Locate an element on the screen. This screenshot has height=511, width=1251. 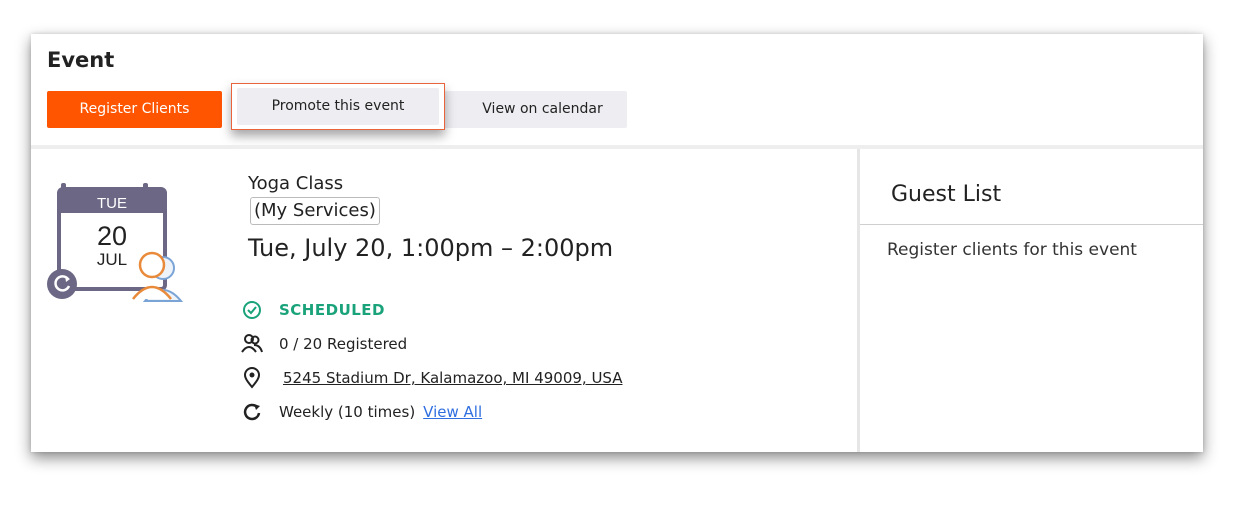
calendar-icon: TUE 20 JUL is located at coordinates (115, 242).